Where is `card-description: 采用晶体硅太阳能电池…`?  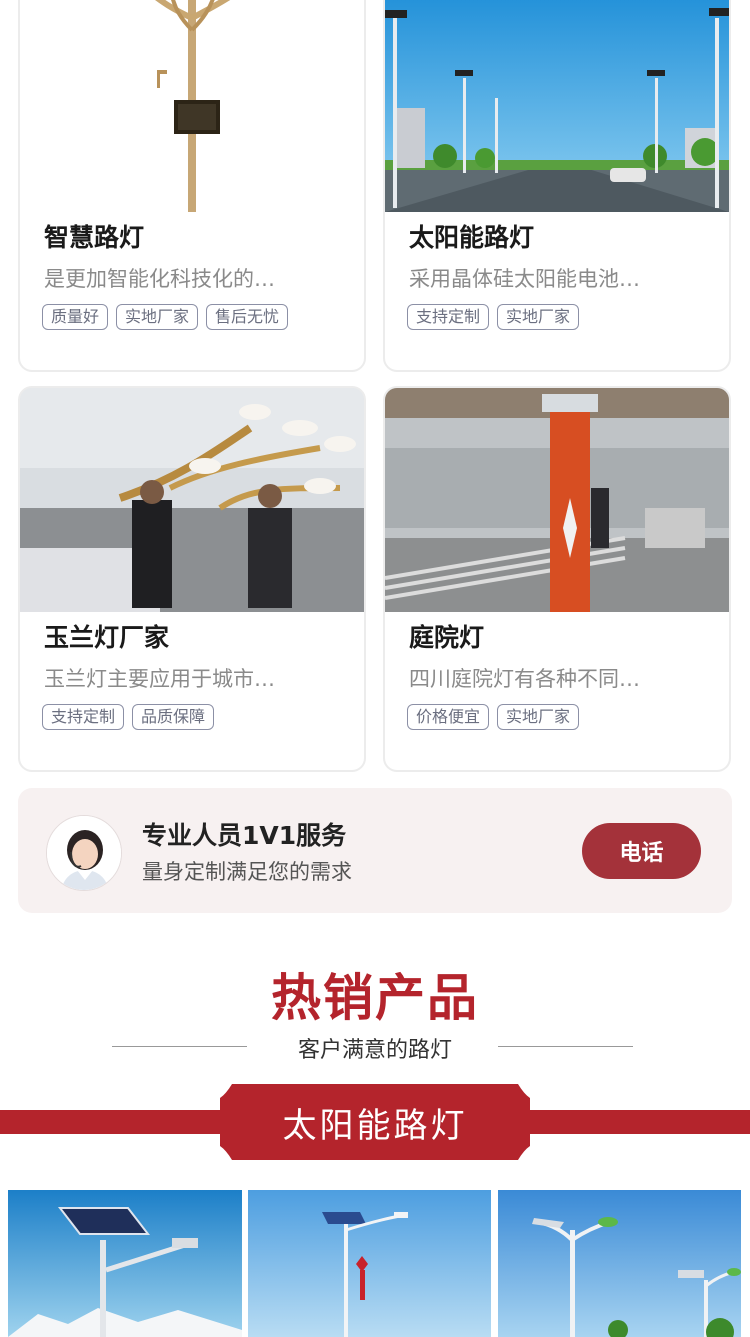 card-description: 采用晶体硅太阳能电池… is located at coordinates (524, 279).